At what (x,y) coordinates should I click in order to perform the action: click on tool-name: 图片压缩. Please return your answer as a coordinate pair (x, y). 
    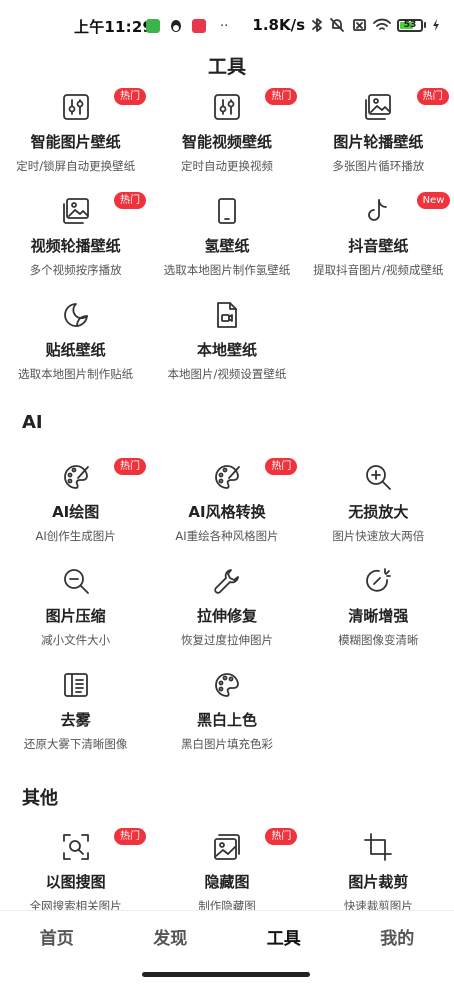
    Looking at the image, I should click on (75, 616).